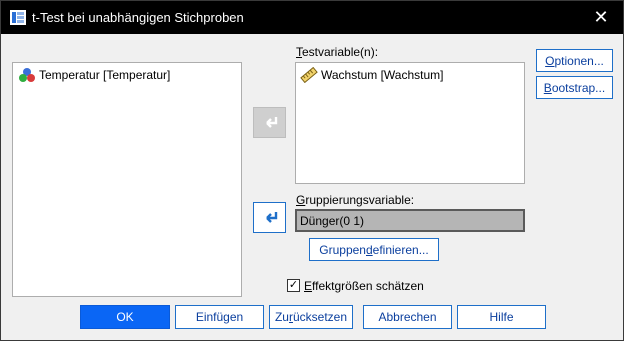 The height and width of the screenshot is (341, 624). What do you see at coordinates (410, 123) in the screenshot?
I see `test-variables-list: Wachstum [Wachstum]` at bounding box center [410, 123].